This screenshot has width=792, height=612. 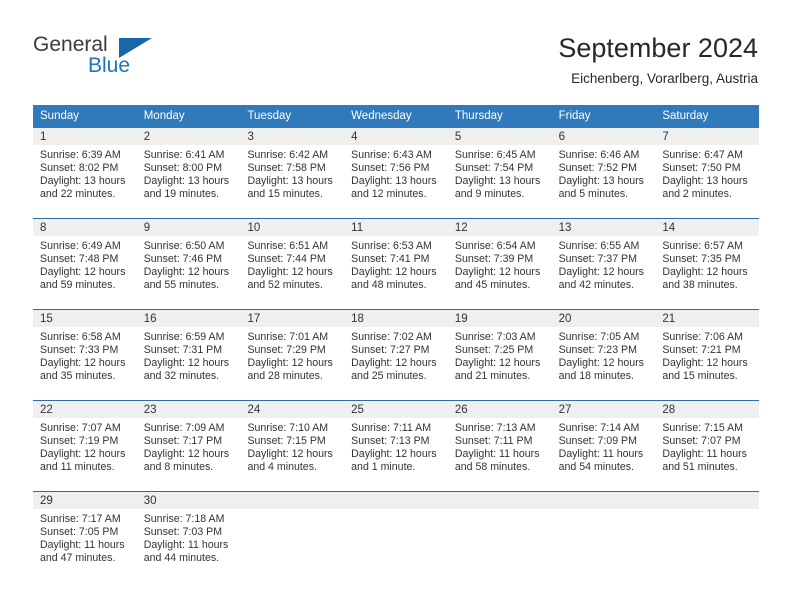 What do you see at coordinates (181, 284) in the screenshot?
I see `daylight-text-line2: and 55 minutes.` at bounding box center [181, 284].